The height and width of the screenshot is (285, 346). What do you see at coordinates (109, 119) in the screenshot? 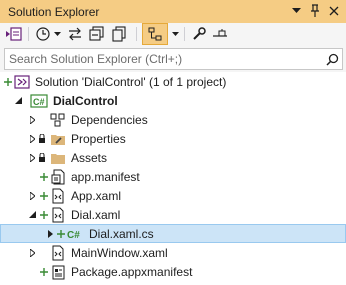
I see `tree-row-label: Dependencies` at bounding box center [109, 119].